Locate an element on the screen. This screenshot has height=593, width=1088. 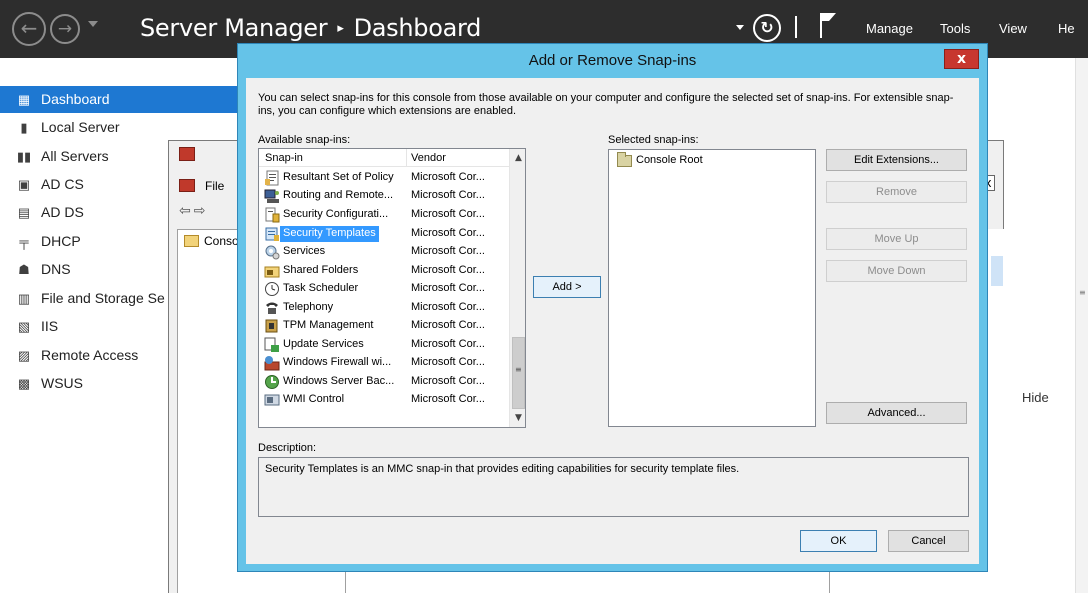
move-up-button: Move Up is located at coordinates (896, 239).